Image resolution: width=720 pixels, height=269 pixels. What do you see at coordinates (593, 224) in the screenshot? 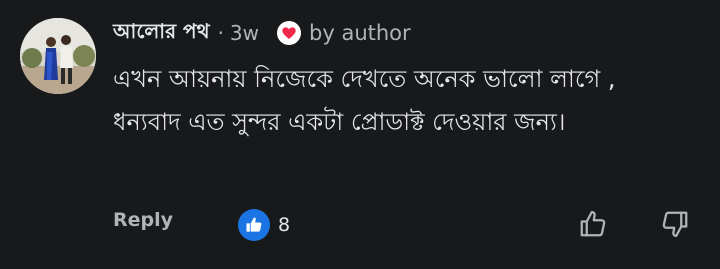
I see `thumbs-up-outline-icon` at bounding box center [593, 224].